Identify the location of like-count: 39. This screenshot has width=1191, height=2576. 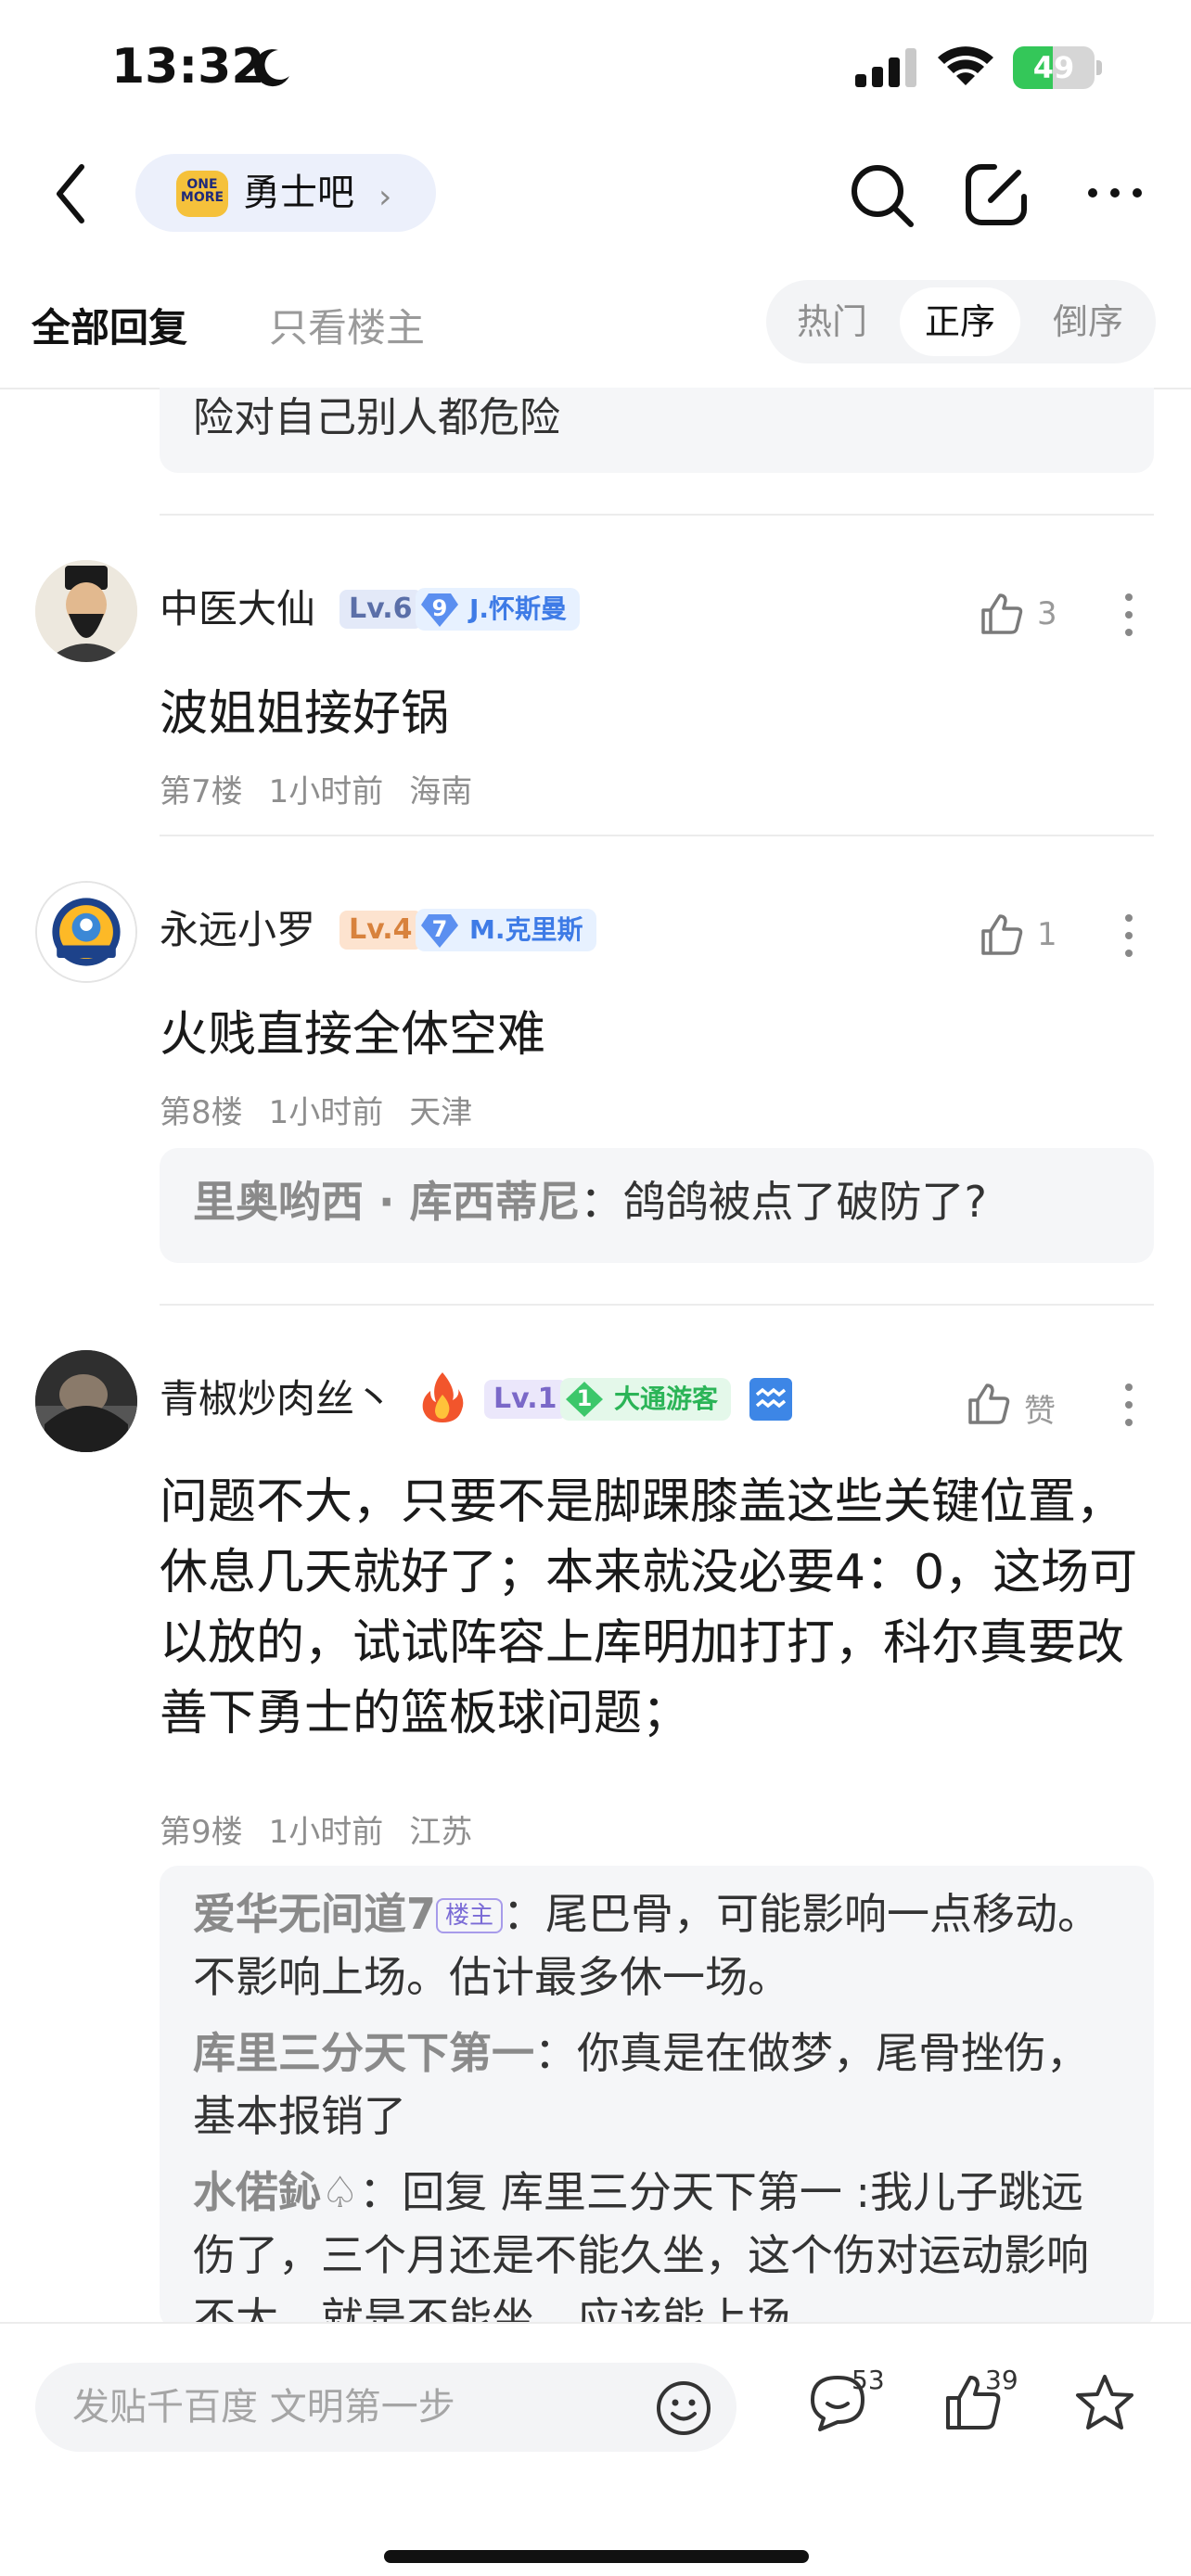
(1001, 2380).